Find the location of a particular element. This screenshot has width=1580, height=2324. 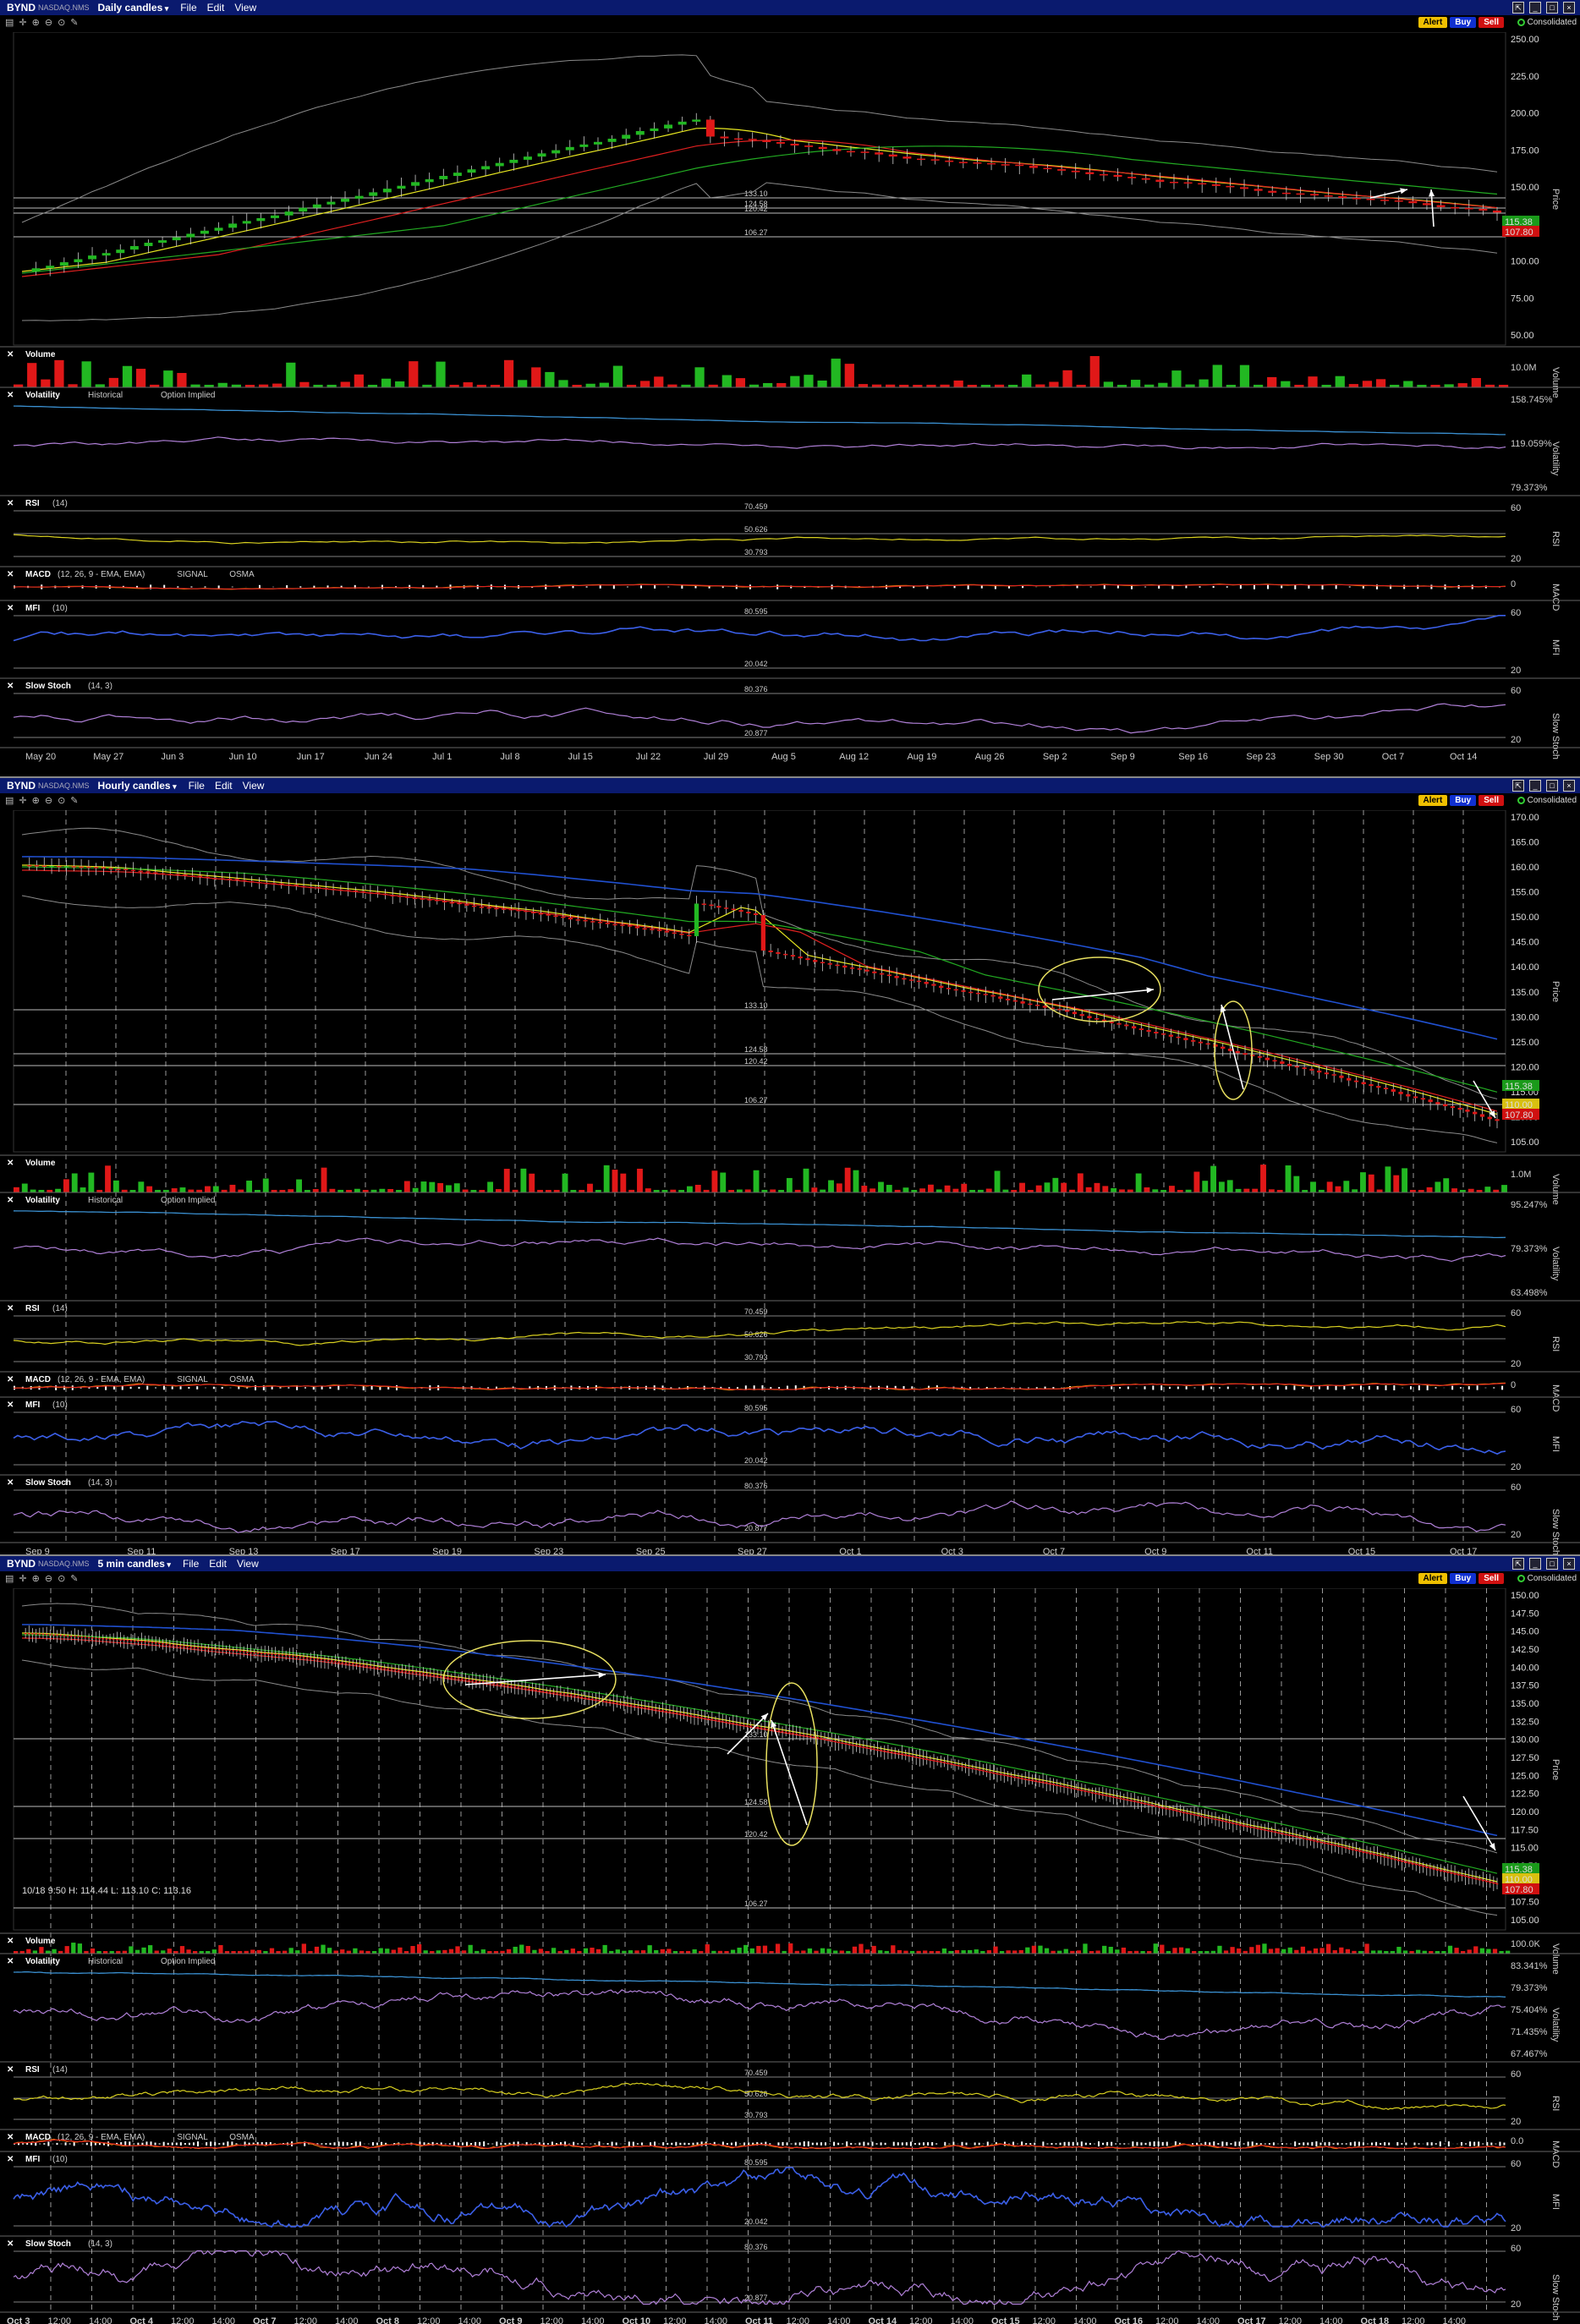

chart-type-dropdown: Hourly candles is located at coordinates (137, 786).